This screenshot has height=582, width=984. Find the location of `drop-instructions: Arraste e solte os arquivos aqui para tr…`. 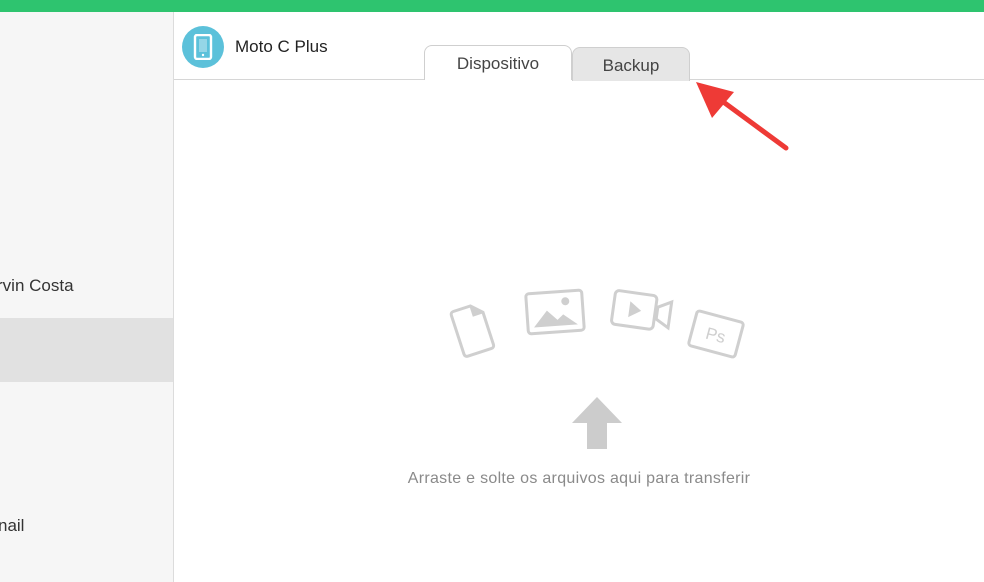

drop-instructions: Arraste e solte os arquivos aqui para tr… is located at coordinates (579, 478).